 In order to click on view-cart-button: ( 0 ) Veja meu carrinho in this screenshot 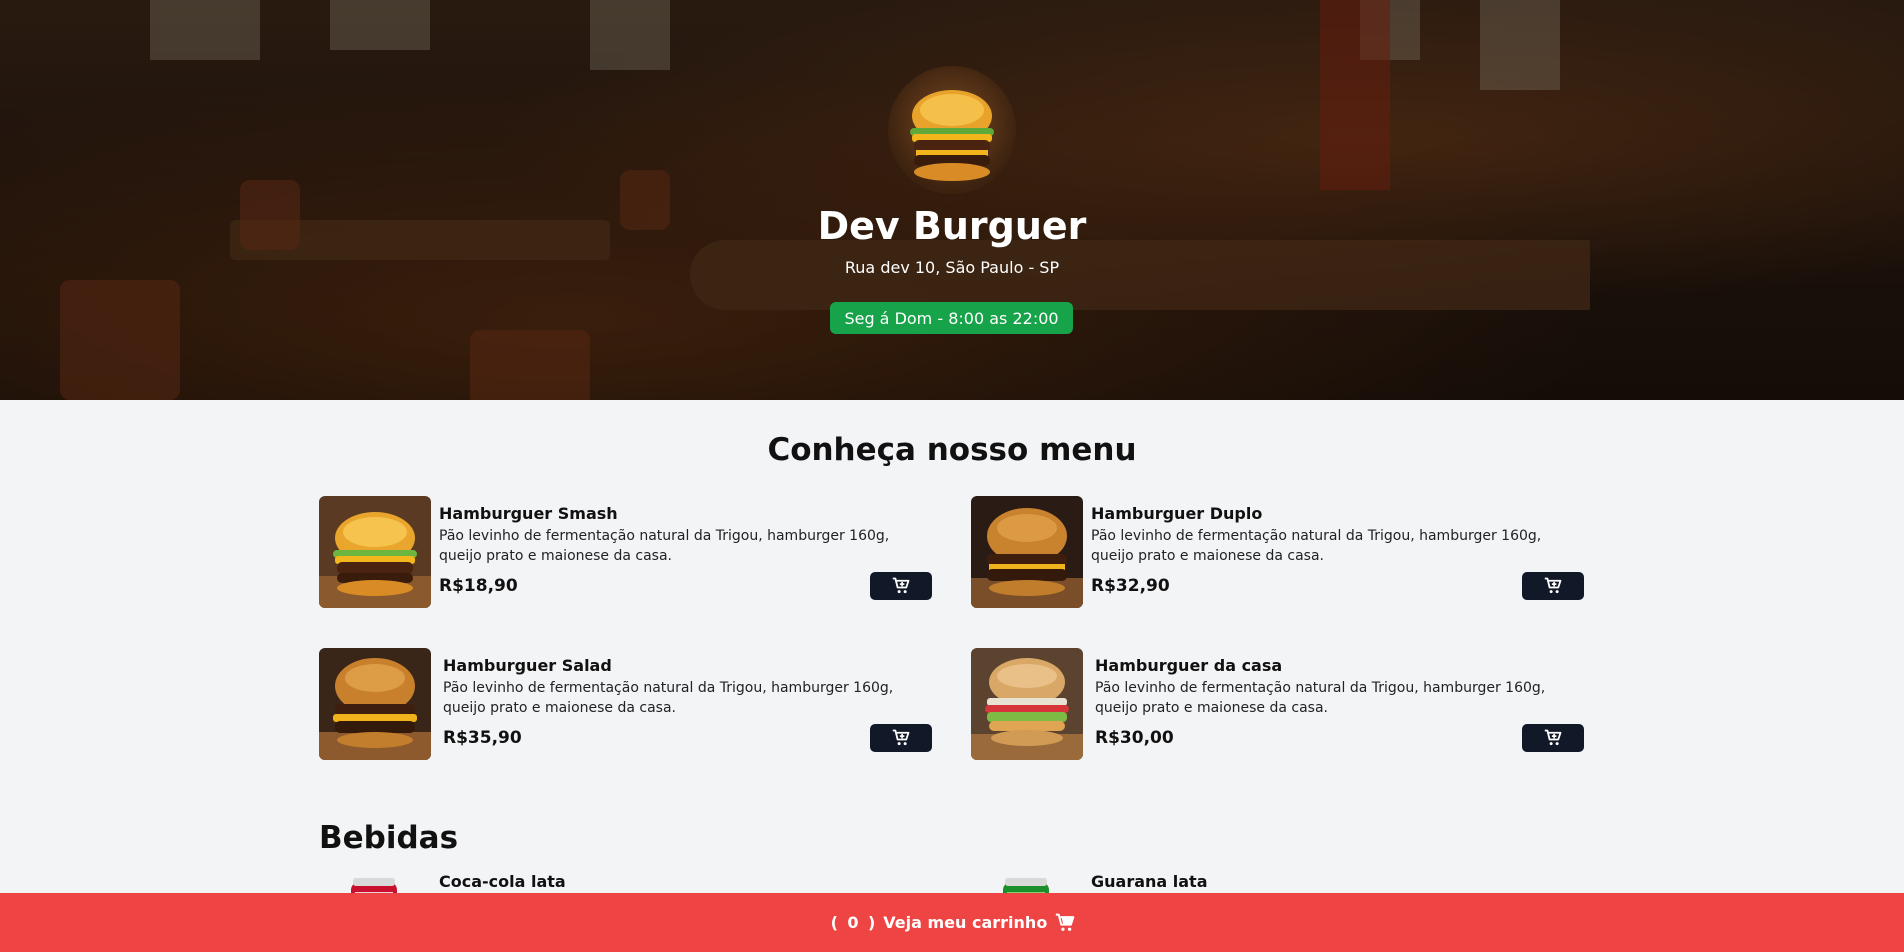, I will do `click(952, 922)`.